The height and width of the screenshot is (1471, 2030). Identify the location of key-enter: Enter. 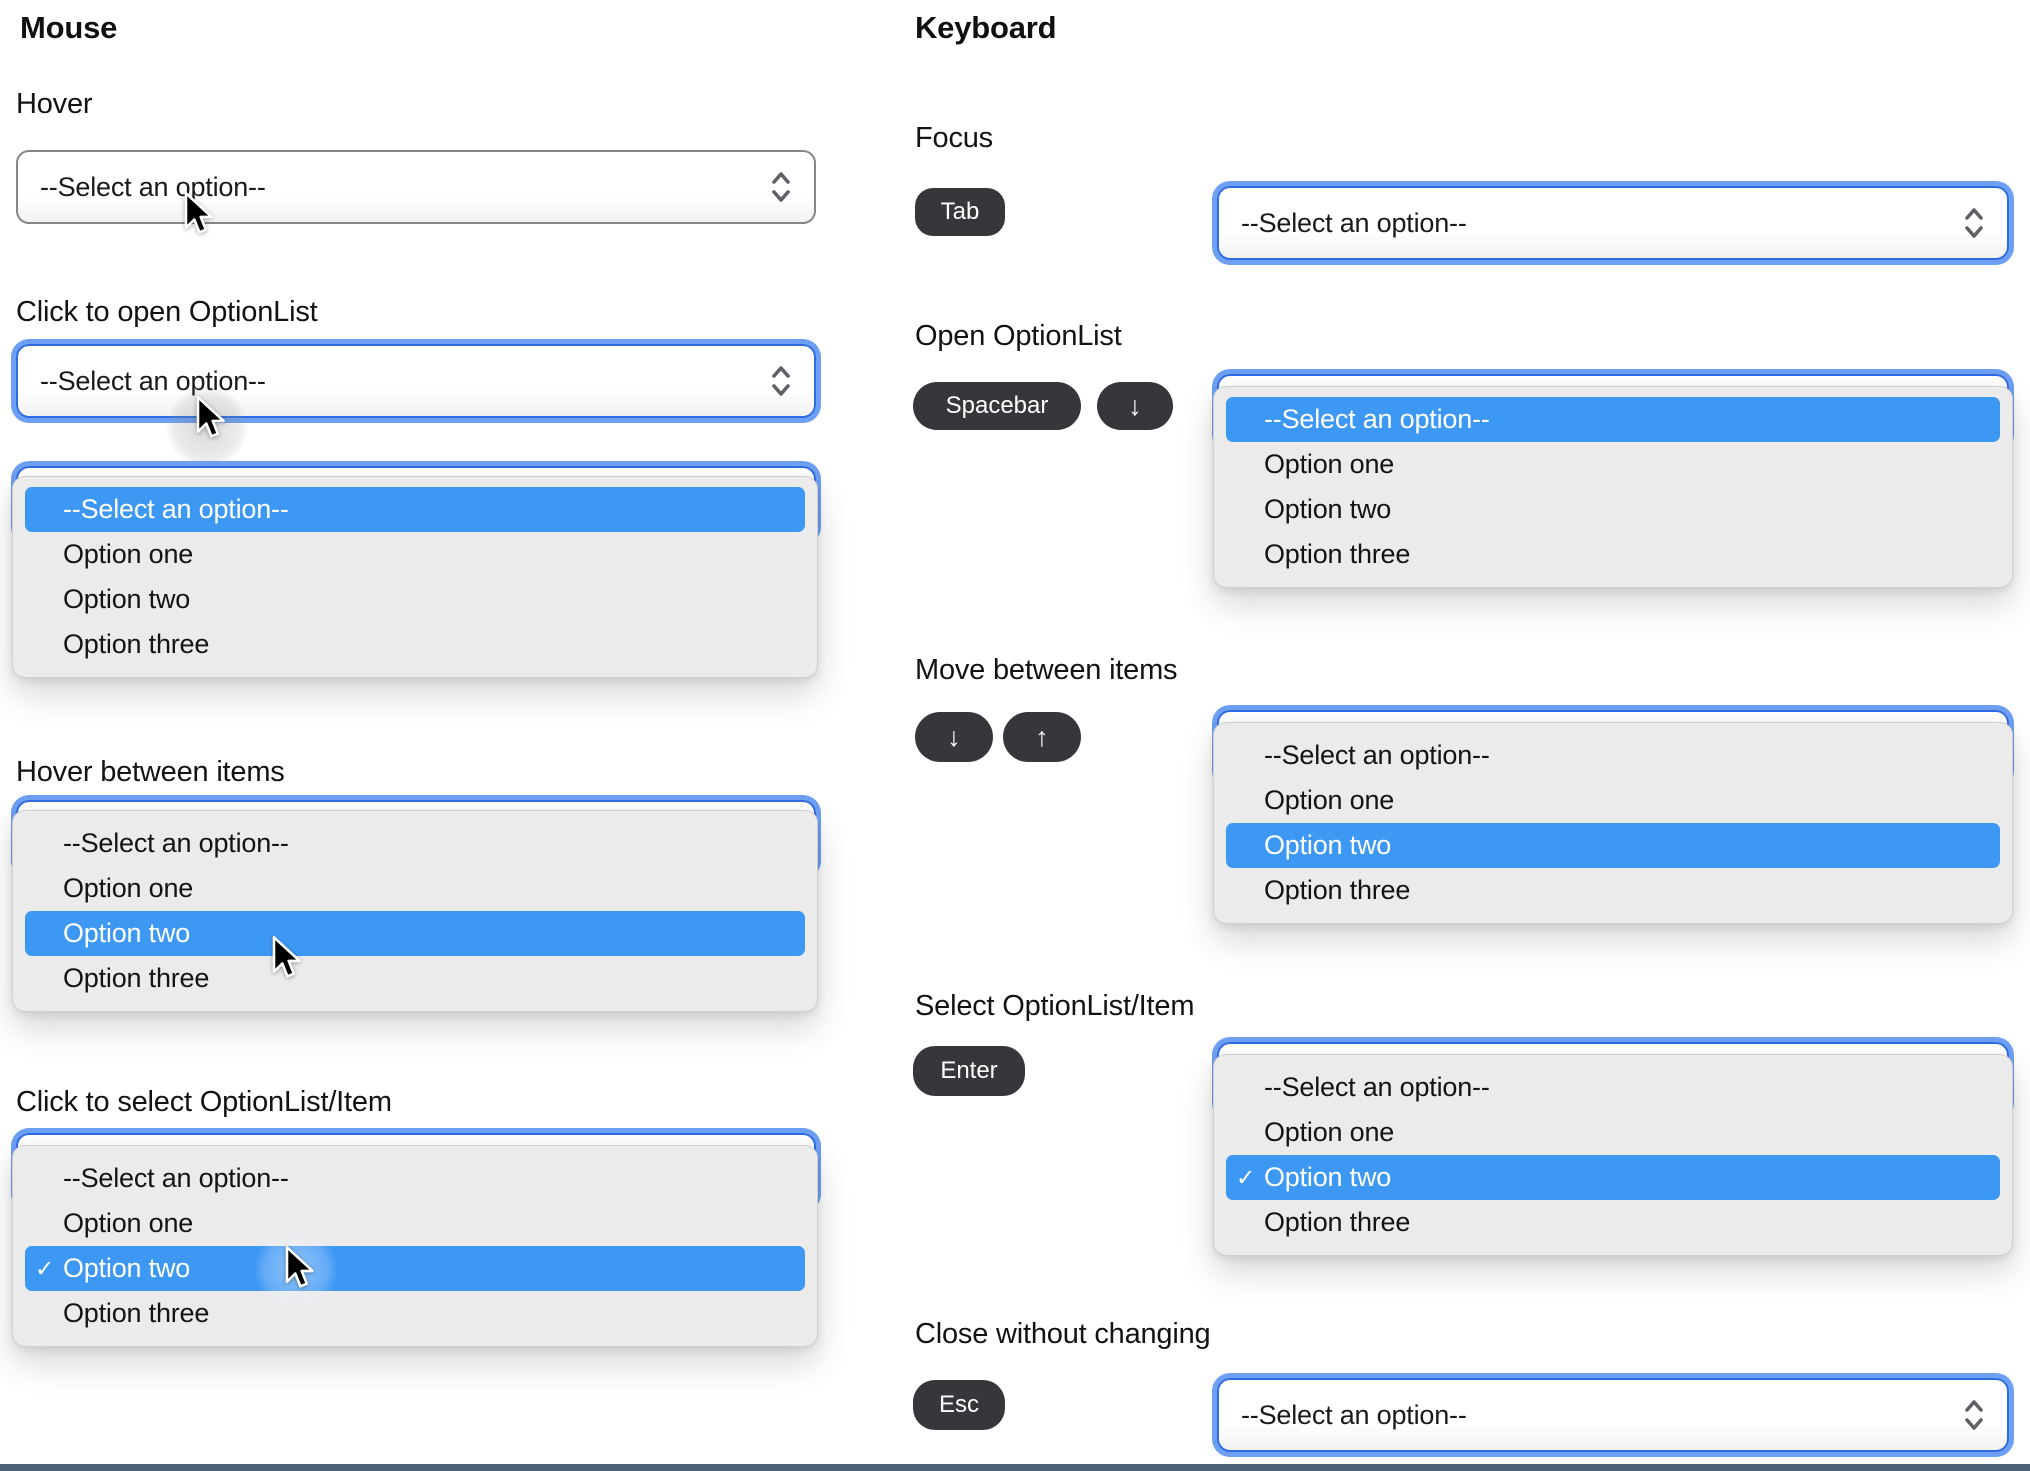
(969, 1071).